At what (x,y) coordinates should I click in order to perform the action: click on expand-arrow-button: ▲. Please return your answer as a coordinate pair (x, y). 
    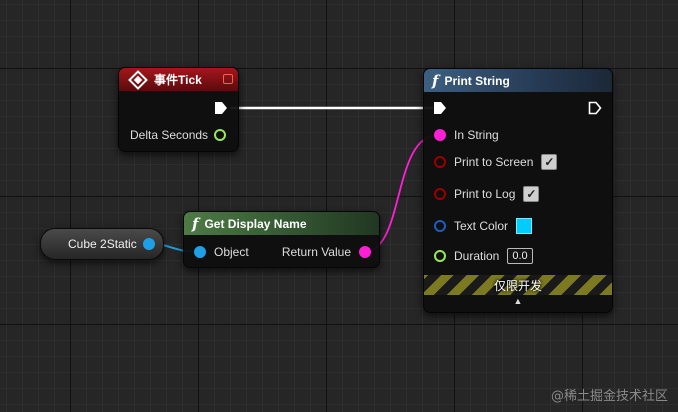
    Looking at the image, I should click on (518, 301).